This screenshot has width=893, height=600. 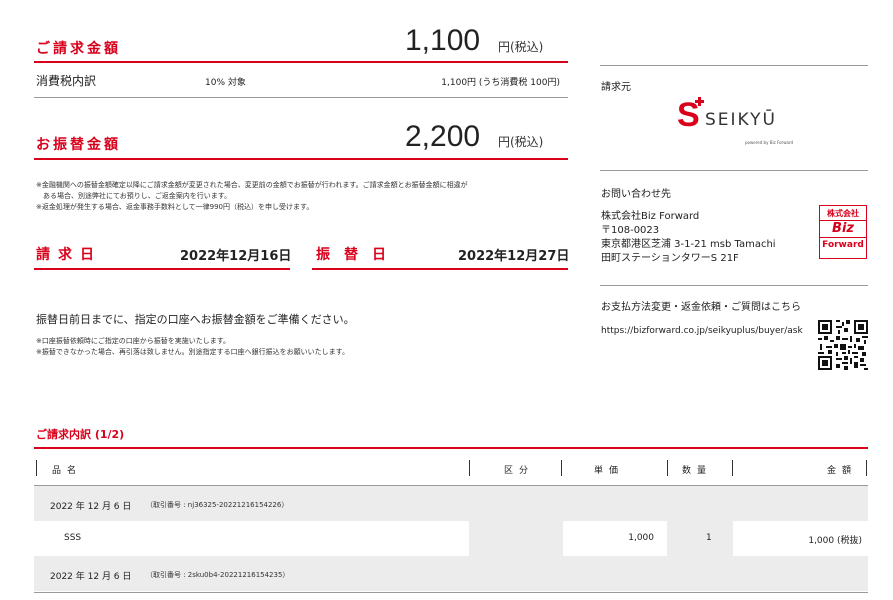 What do you see at coordinates (688, 244) in the screenshot?
I see `contact-address1: 東京都港区芝浦 3-1-21 msb Tamachi` at bounding box center [688, 244].